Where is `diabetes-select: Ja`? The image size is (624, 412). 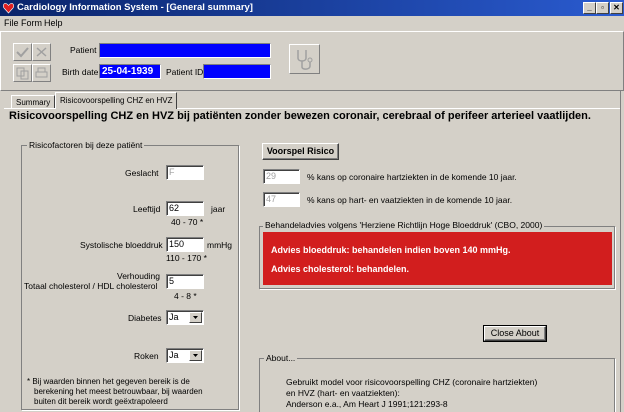
diabetes-select: Ja is located at coordinates (185, 317).